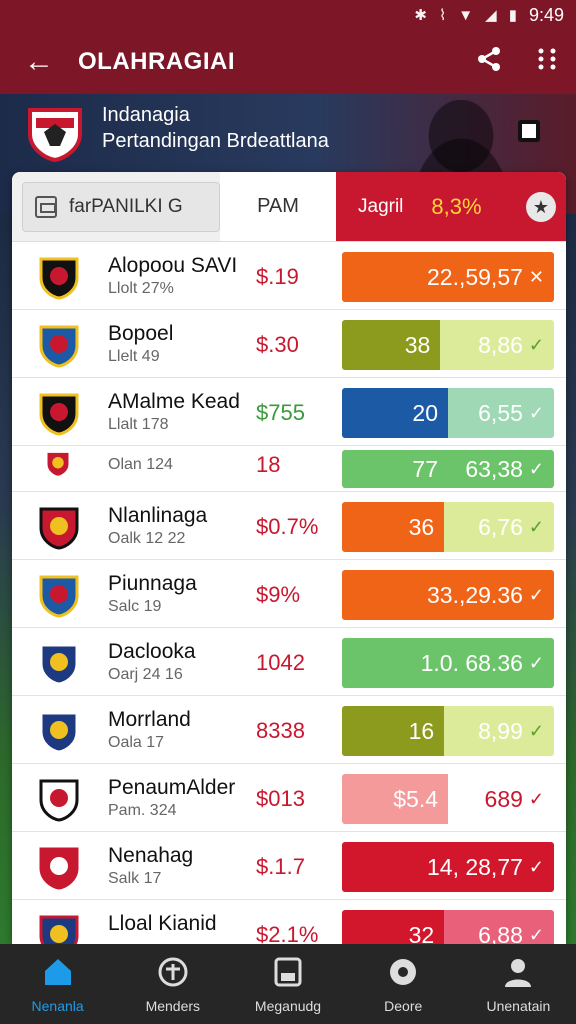 The height and width of the screenshot is (1024, 576). I want to click on team-name: AMalme Kead, so click(174, 401).